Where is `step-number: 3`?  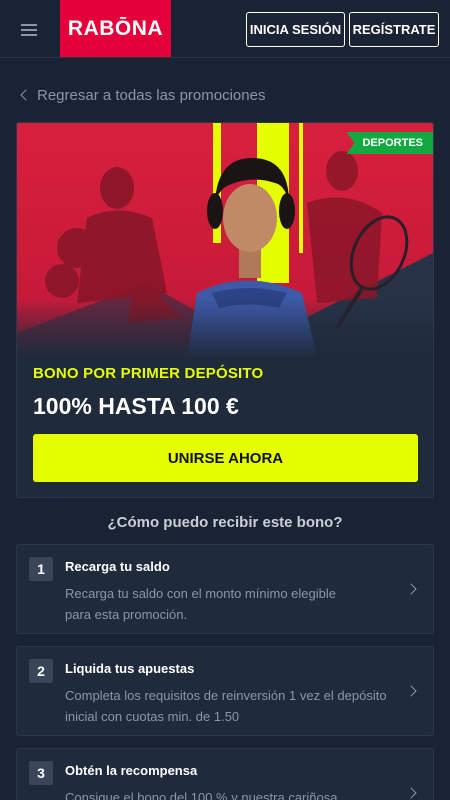
step-number: 3 is located at coordinates (41, 773).